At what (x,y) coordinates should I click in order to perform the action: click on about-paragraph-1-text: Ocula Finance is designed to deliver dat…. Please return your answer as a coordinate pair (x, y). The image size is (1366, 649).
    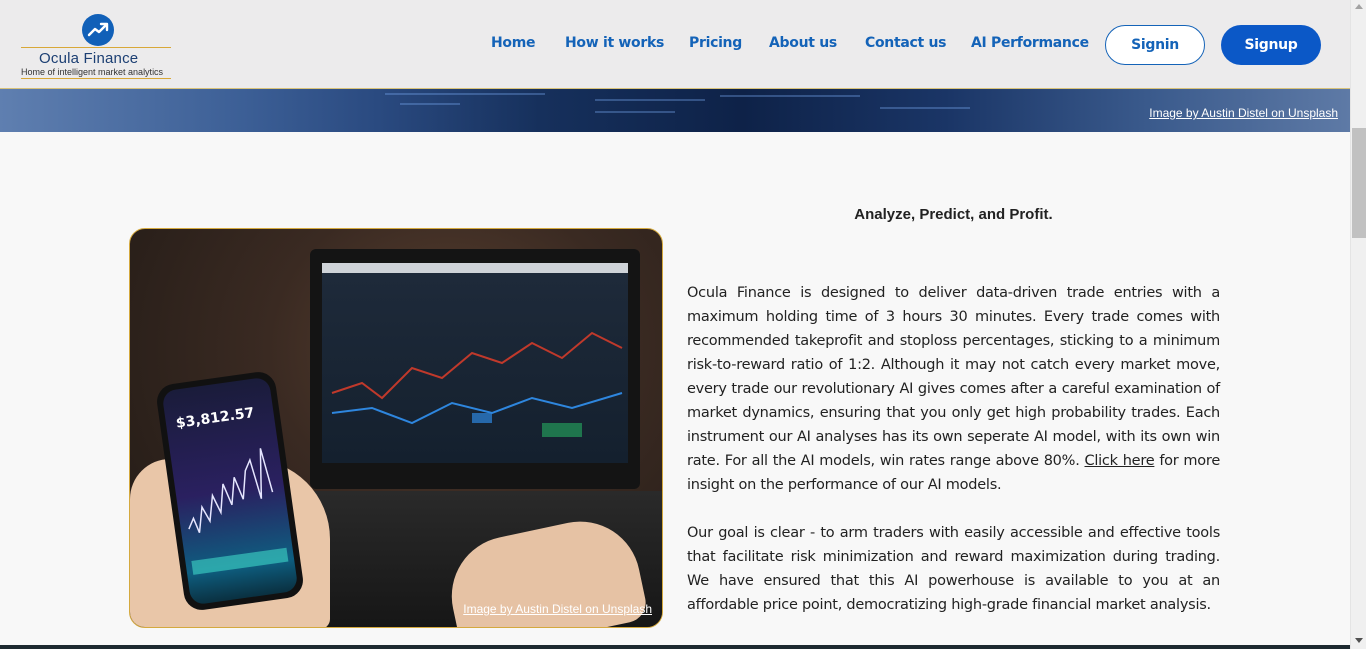
    Looking at the image, I should click on (953, 377).